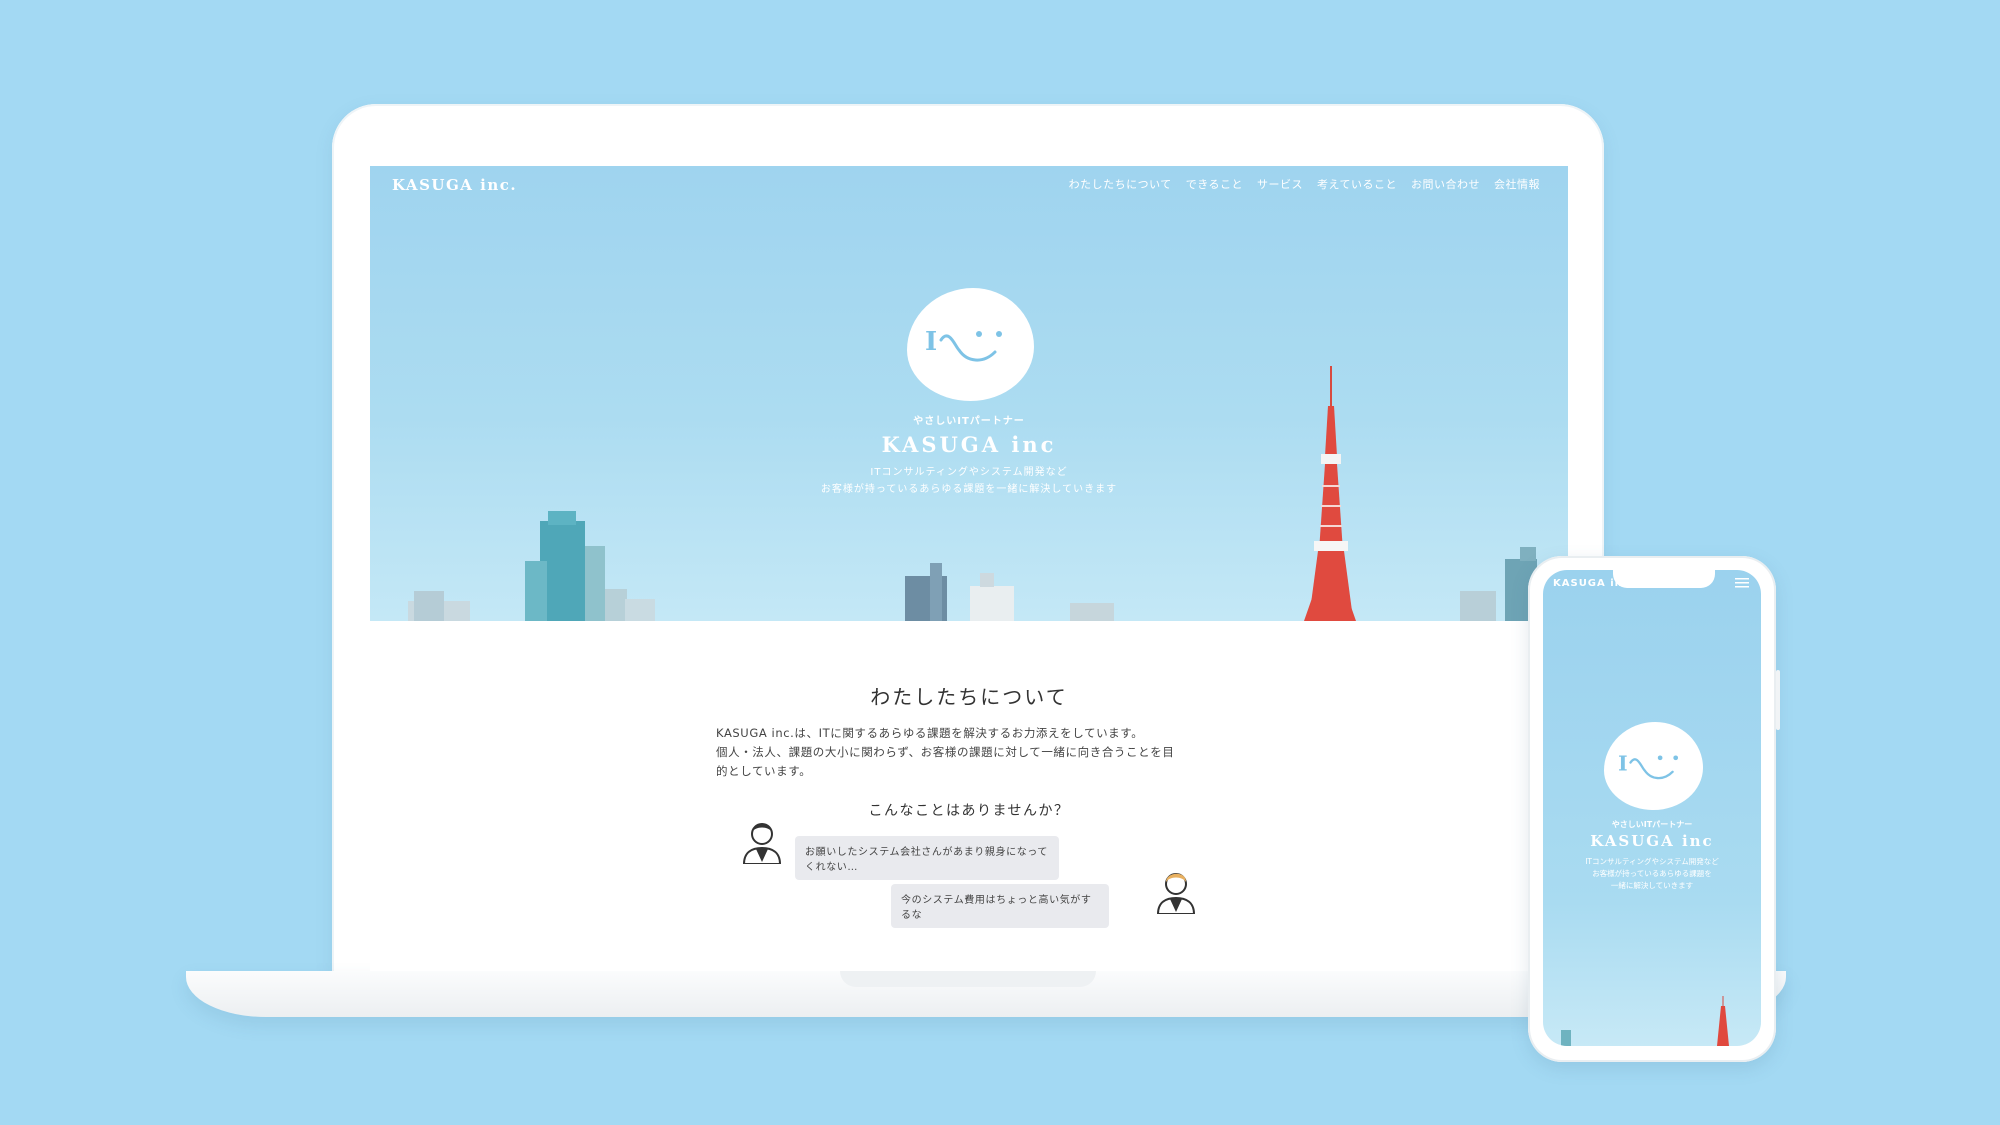  Describe the element at coordinates (1652, 861) in the screenshot. I see `phone-description-line1: ITコンサルティングやシステム開発など` at that location.